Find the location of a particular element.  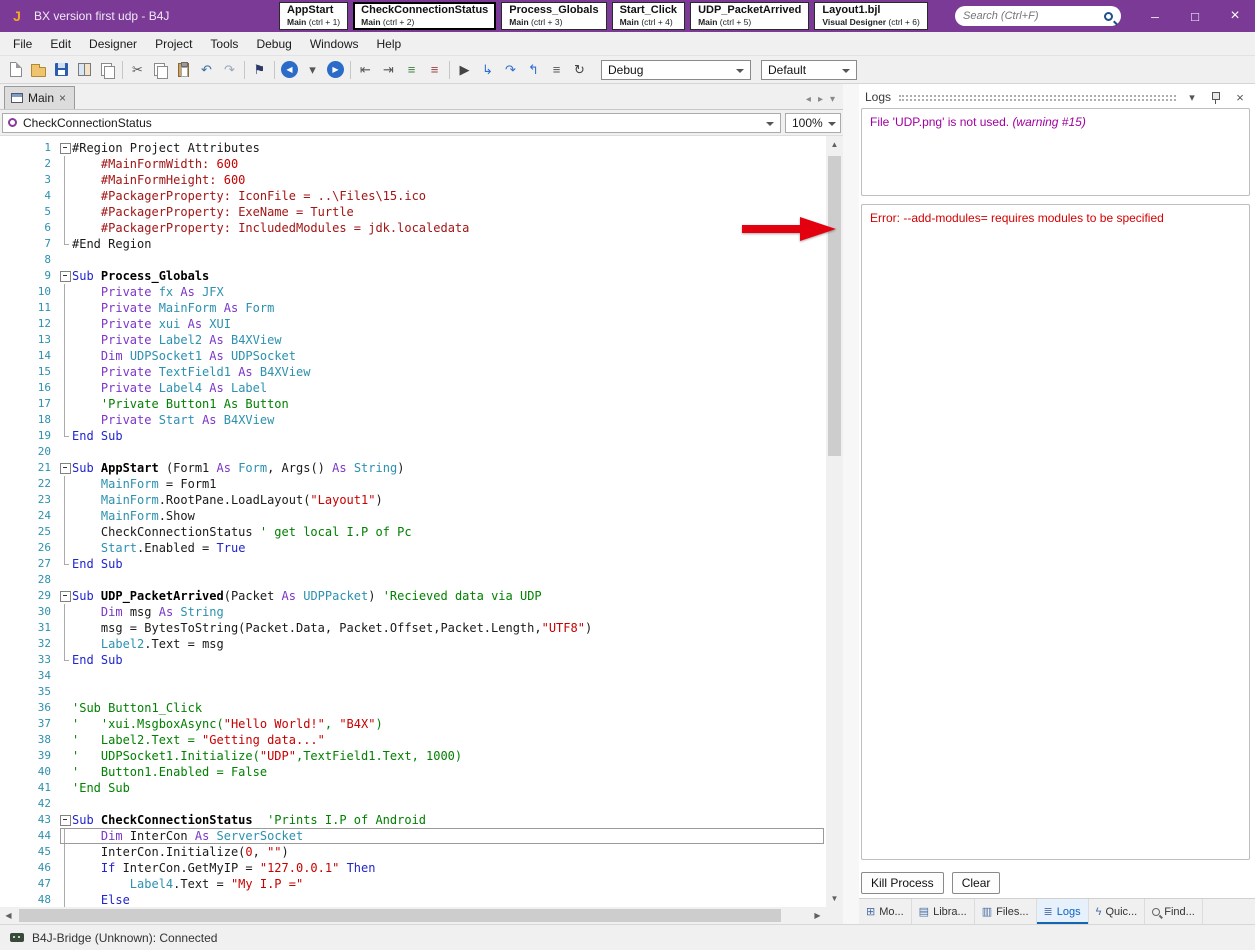

code-line: 41 'End Sub is located at coordinates (413, 788).